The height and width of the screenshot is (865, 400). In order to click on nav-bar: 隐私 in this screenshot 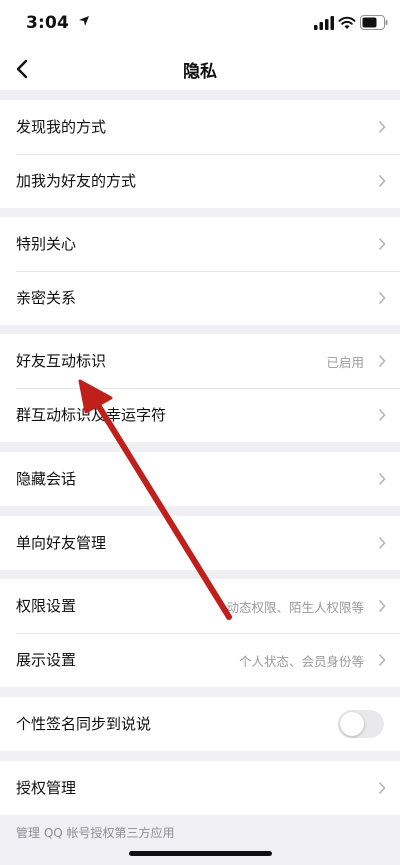, I will do `click(200, 69)`.